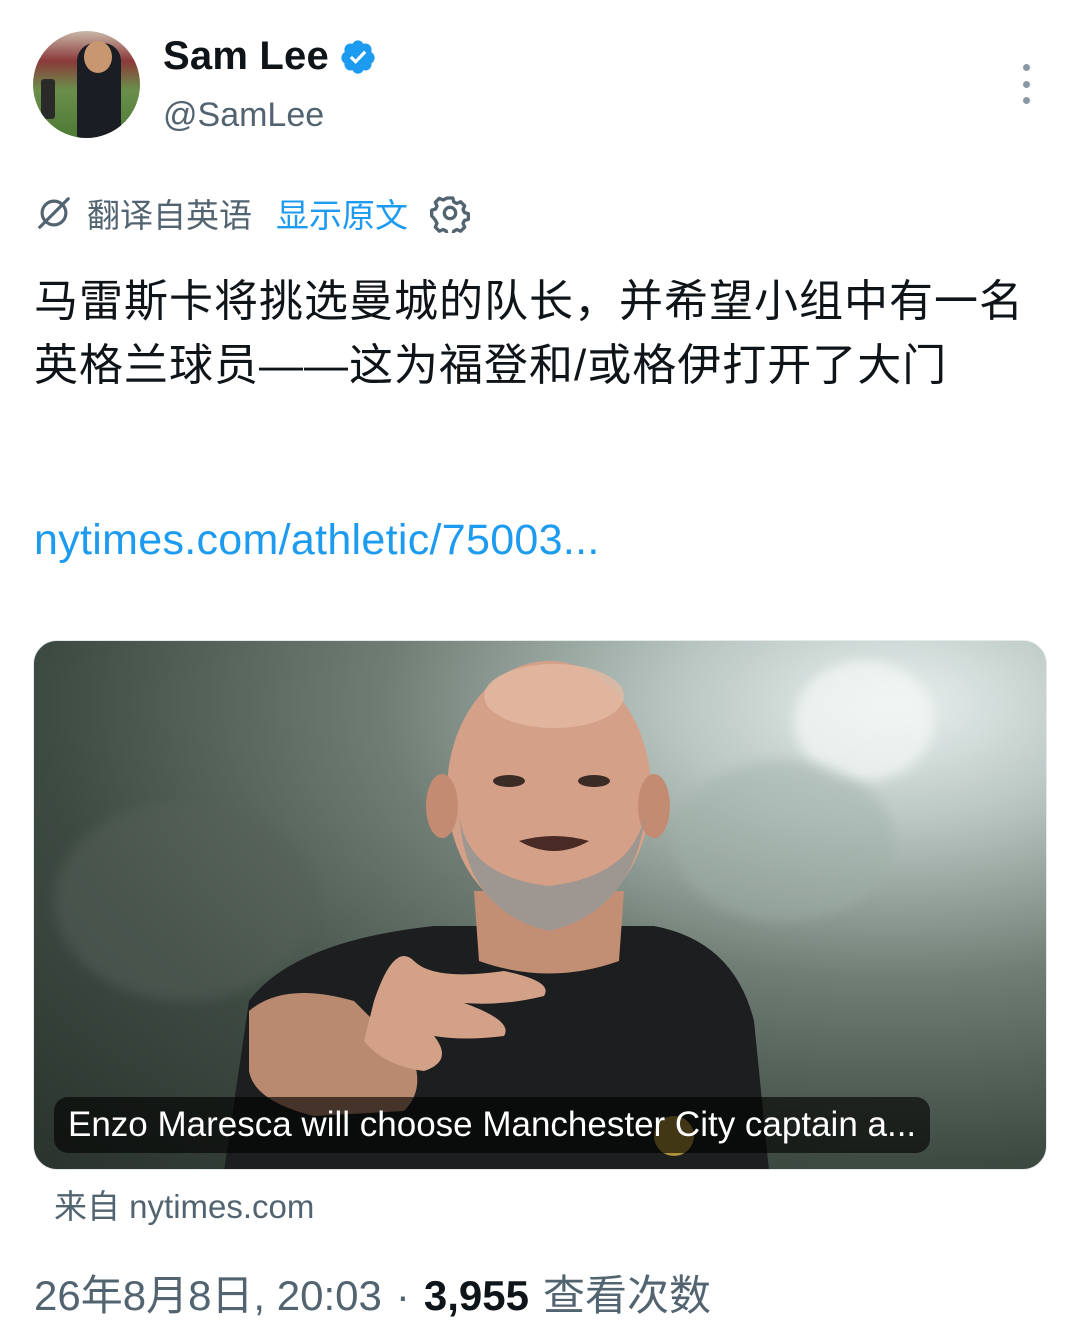 The width and height of the screenshot is (1080, 1334). Describe the element at coordinates (54, 213) in the screenshot. I see `translate-icon` at that location.